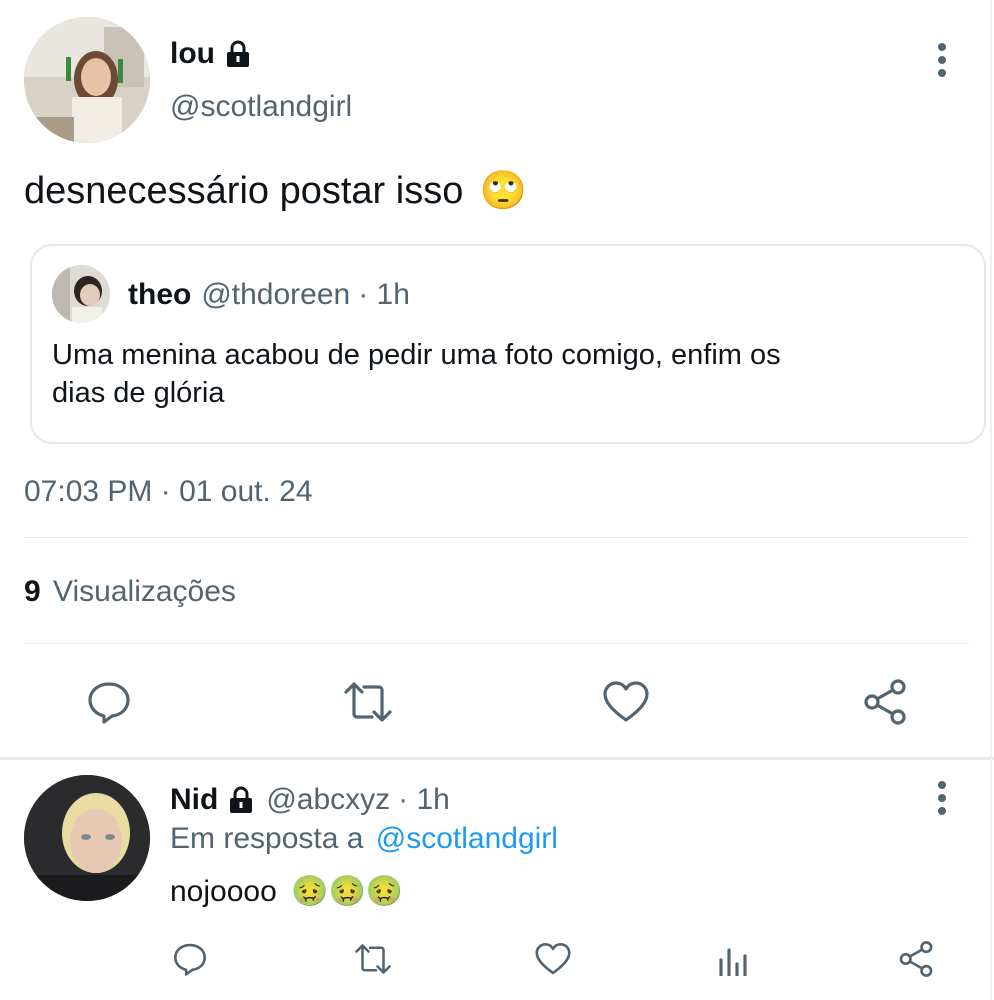 The image size is (994, 1000). I want to click on eye-roll-emoji: 🙄, so click(503, 190).